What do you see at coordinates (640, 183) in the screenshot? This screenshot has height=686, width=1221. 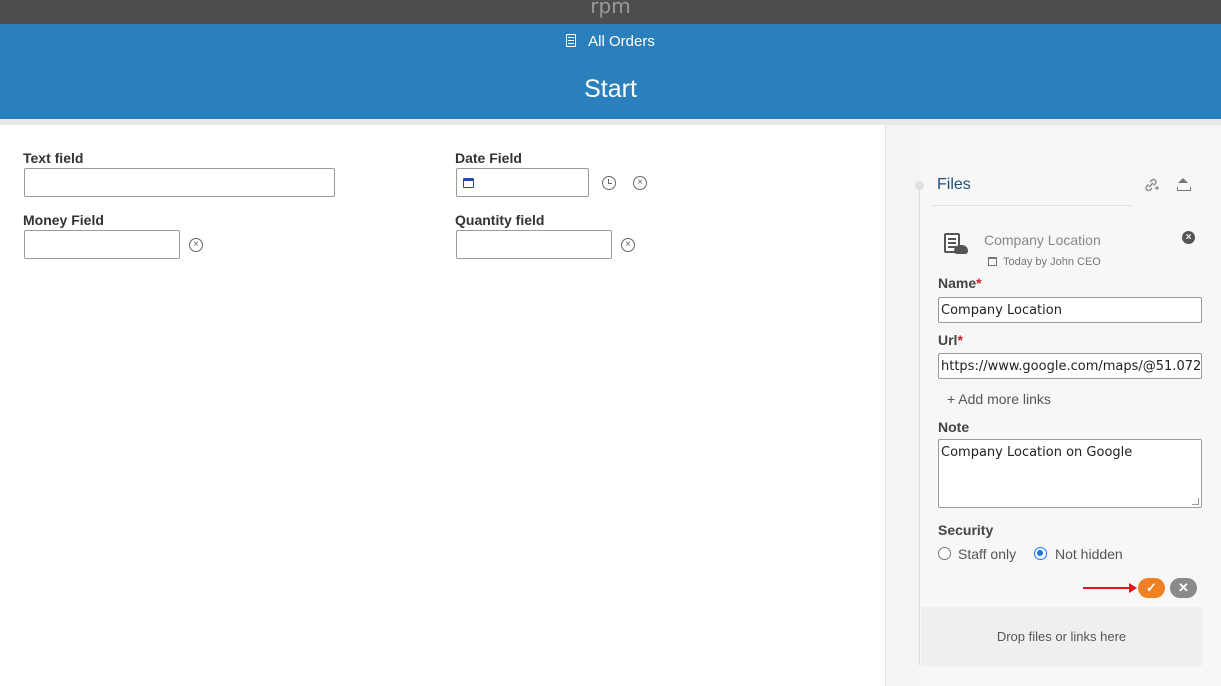 I see `clear-date-icon: ×` at bounding box center [640, 183].